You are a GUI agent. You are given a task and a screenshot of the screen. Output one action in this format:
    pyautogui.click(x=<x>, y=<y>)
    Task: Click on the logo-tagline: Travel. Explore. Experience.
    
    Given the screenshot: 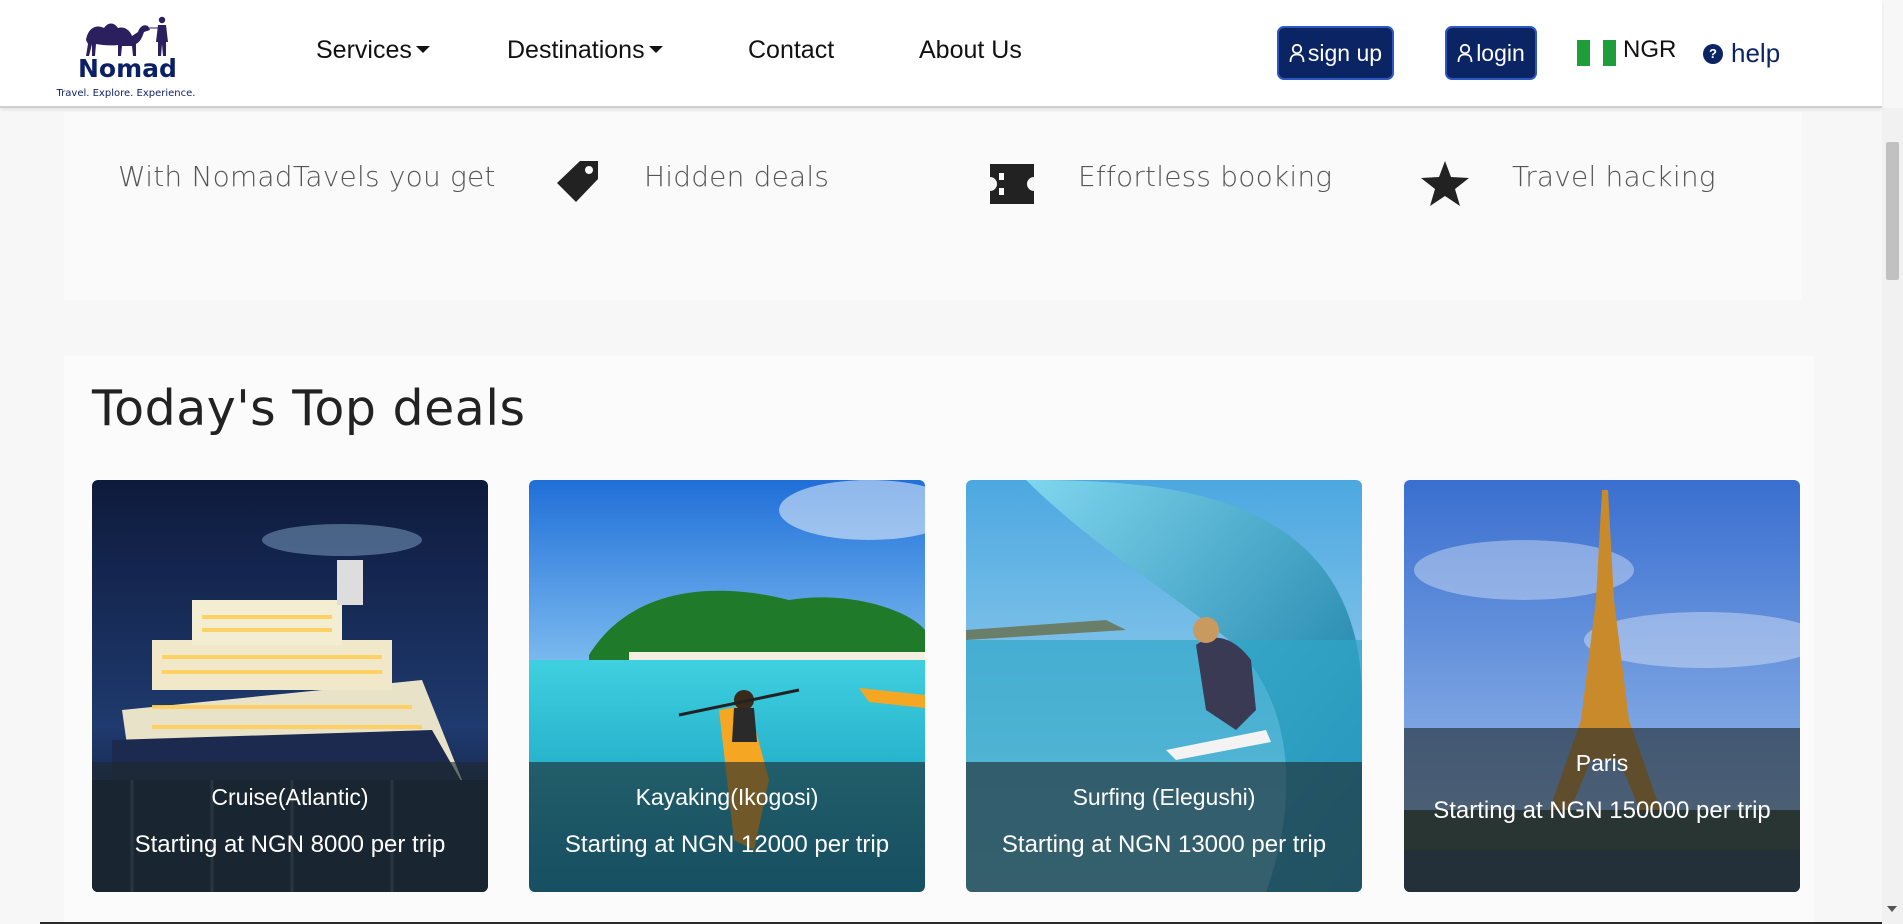 What is the action you would take?
    pyautogui.click(x=126, y=93)
    